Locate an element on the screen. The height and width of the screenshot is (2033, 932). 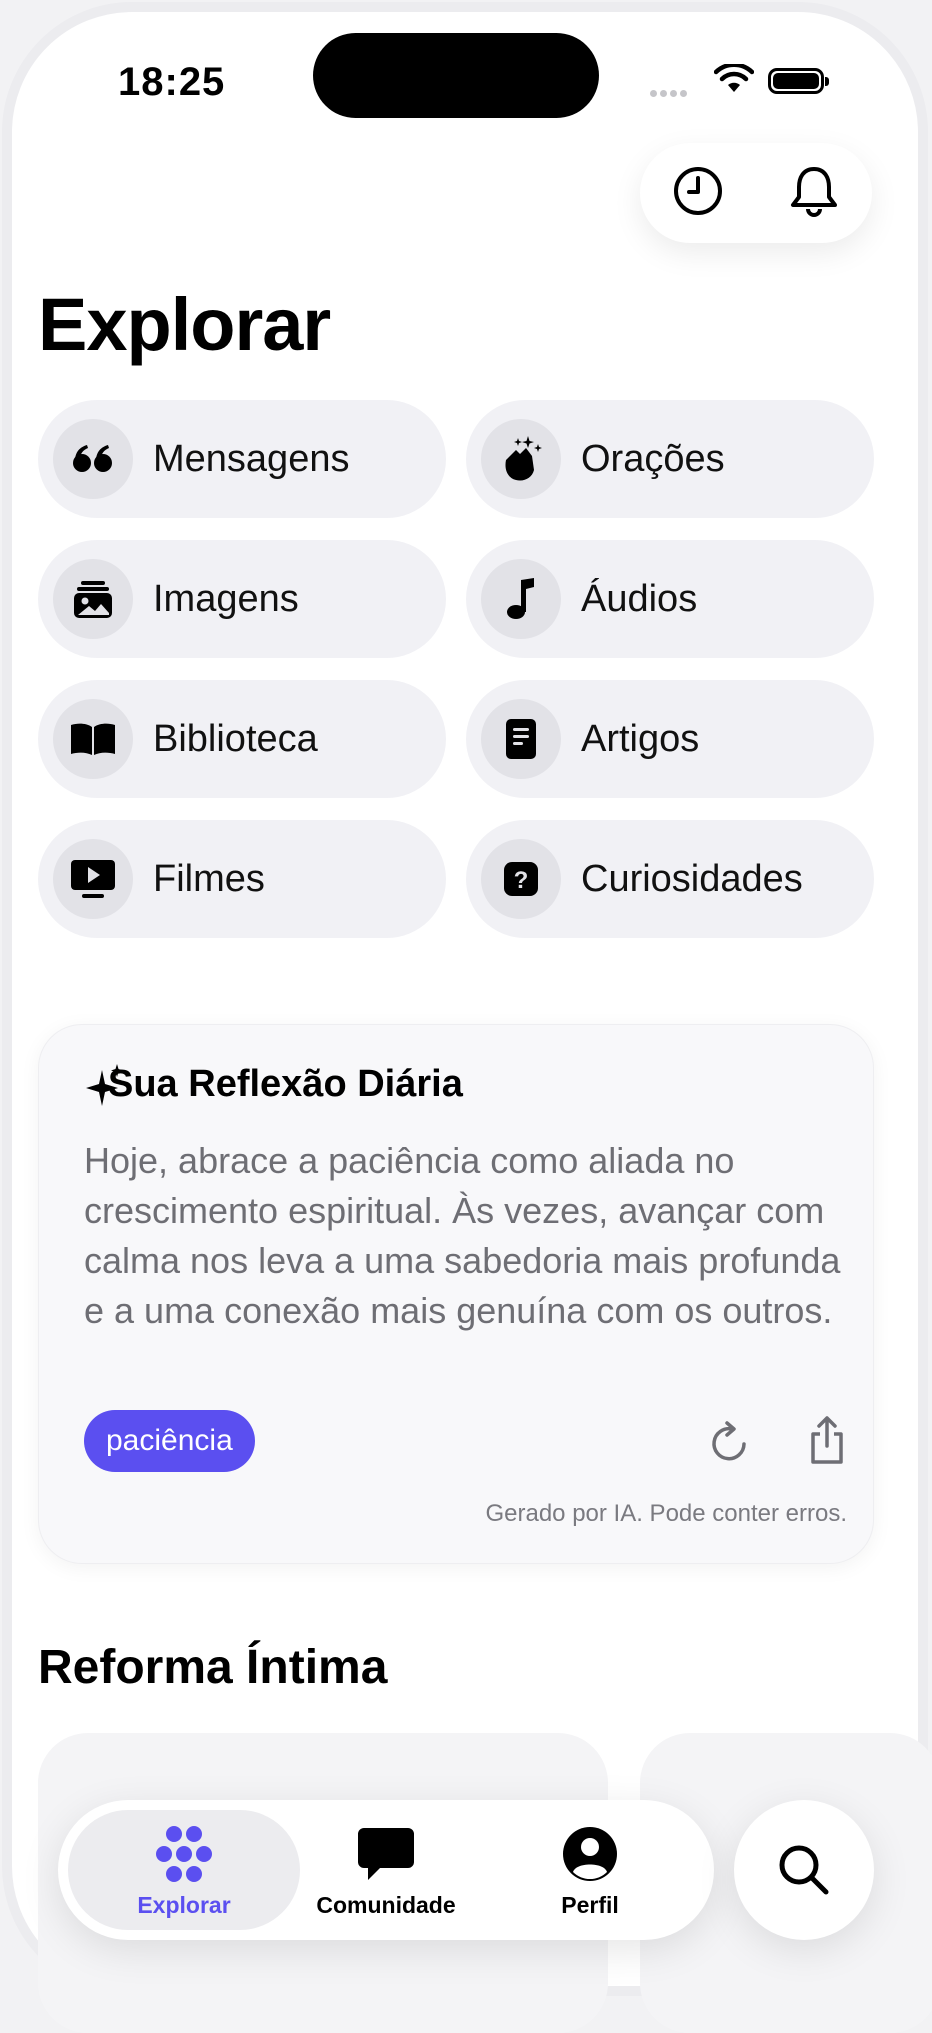
category-curiosidades: ? Curiosidades is located at coordinates (670, 879).